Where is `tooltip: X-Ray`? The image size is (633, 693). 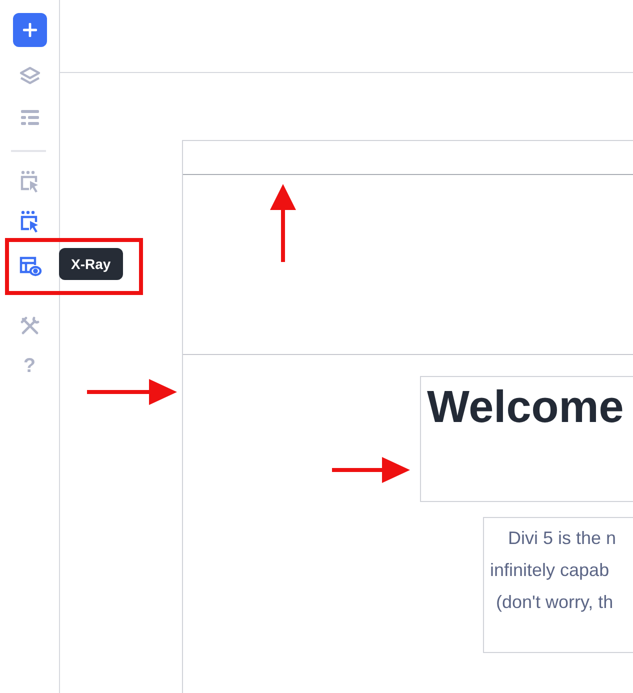 tooltip: X-Ray is located at coordinates (91, 264).